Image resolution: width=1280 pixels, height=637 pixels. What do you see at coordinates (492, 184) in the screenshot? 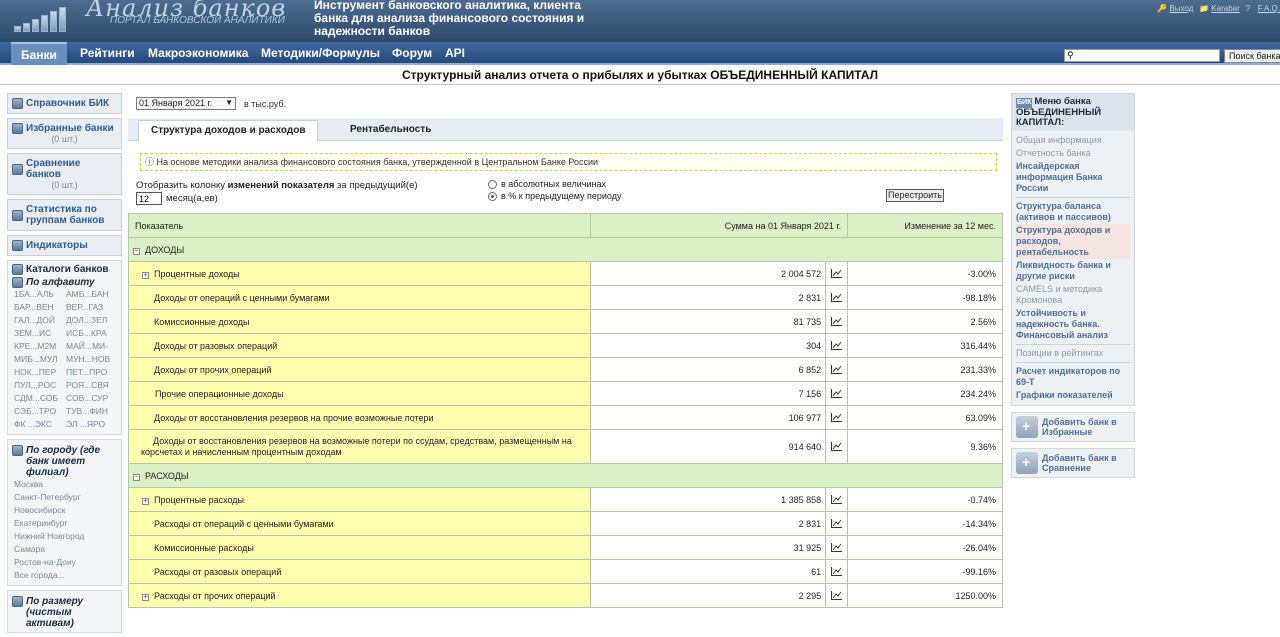
I see `radio-absolute-control` at bounding box center [492, 184].